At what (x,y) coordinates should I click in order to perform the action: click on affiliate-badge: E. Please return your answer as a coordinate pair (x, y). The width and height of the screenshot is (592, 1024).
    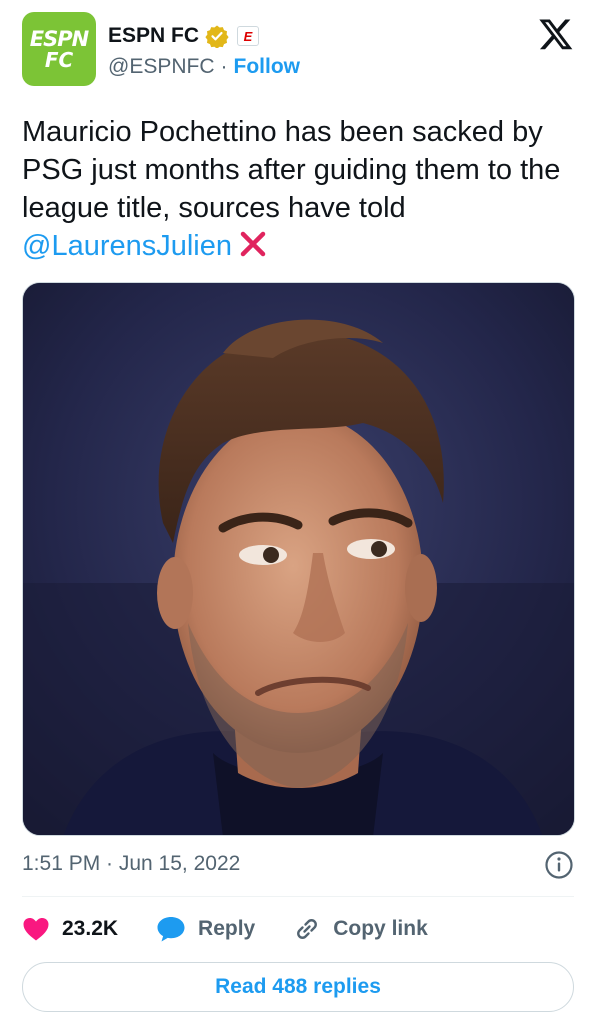
    Looking at the image, I should click on (248, 36).